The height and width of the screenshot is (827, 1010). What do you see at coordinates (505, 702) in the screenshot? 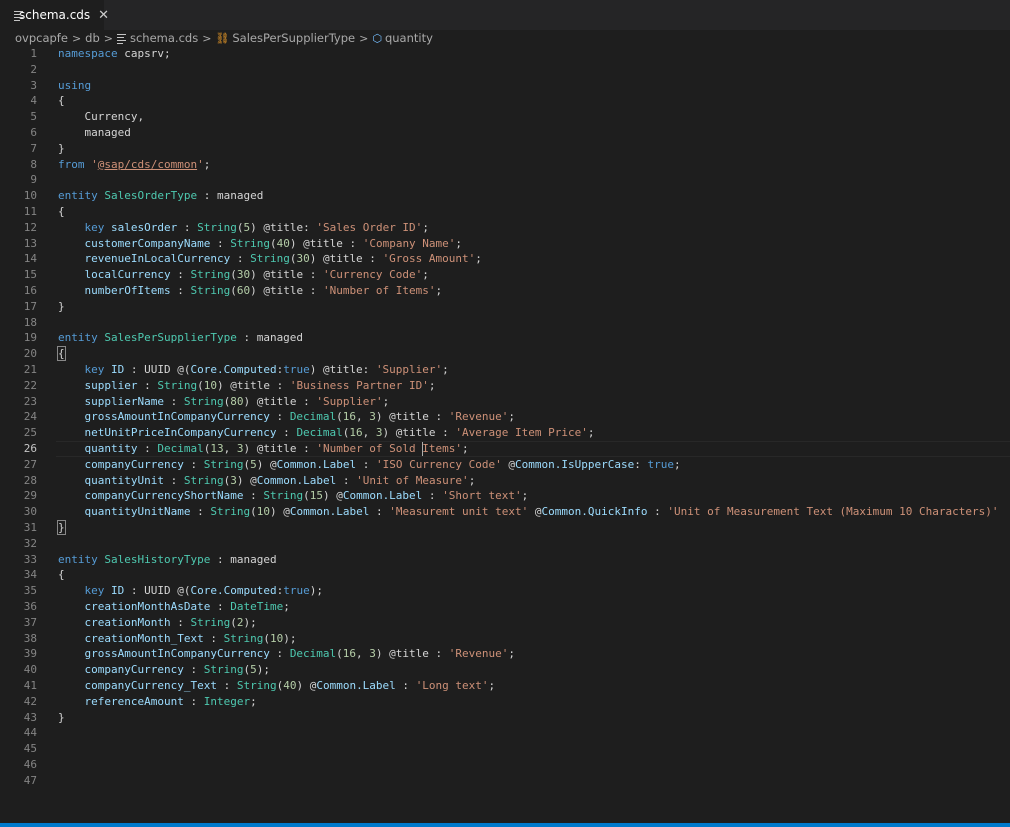
I see `code-line: 42 referenceAmount : Integer;` at bounding box center [505, 702].